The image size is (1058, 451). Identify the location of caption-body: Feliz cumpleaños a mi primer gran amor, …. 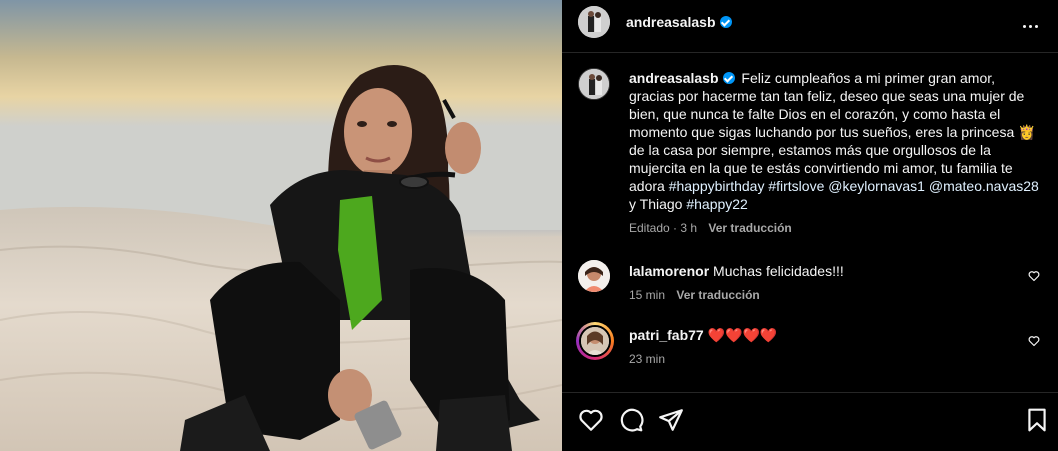
(832, 132).